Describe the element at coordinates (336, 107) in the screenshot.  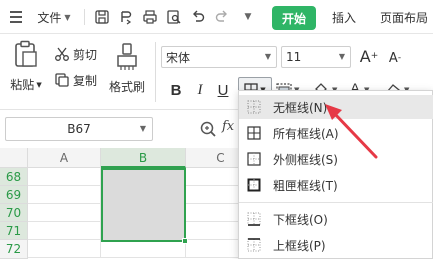
I see `menu-item-no-border: 无框线(N)` at that location.